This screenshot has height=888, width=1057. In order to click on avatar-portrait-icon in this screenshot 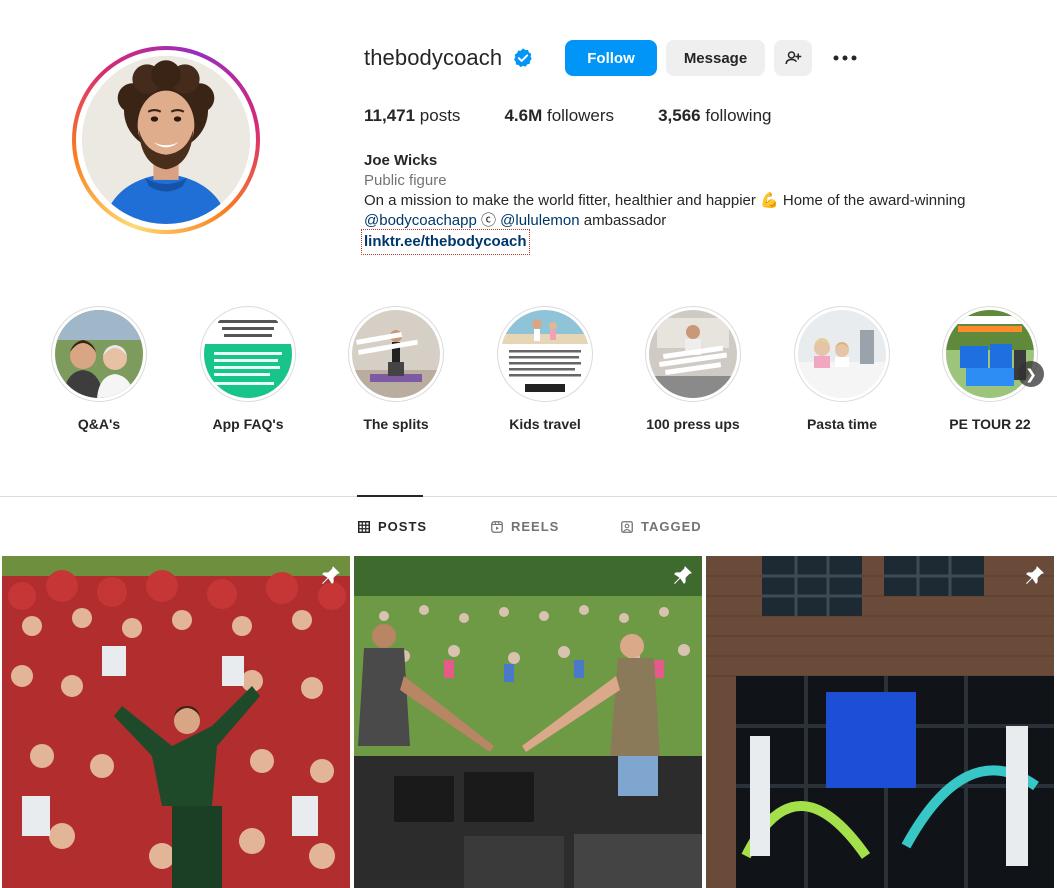, I will do `click(166, 140)`.